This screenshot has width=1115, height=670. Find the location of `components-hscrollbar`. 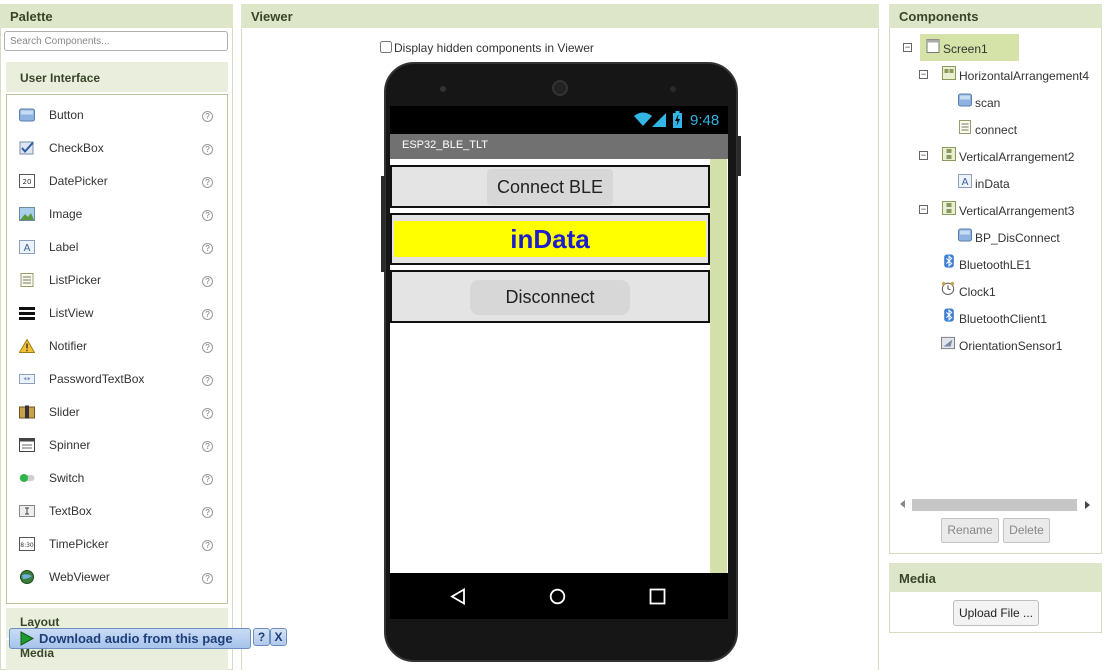

components-hscrollbar is located at coordinates (996, 505).